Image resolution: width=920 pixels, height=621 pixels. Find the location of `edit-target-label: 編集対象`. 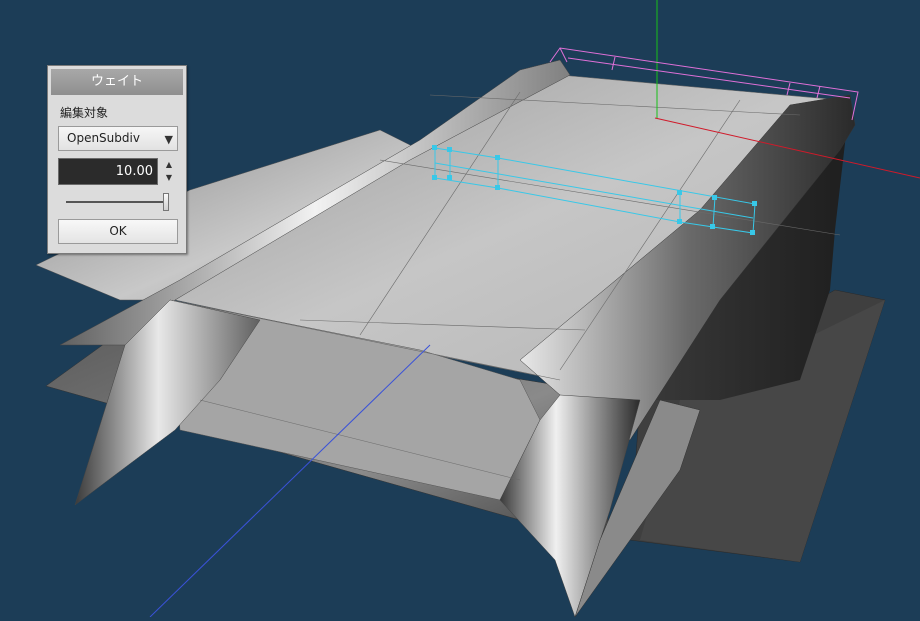

edit-target-label: 編集対象 is located at coordinates (84, 113).